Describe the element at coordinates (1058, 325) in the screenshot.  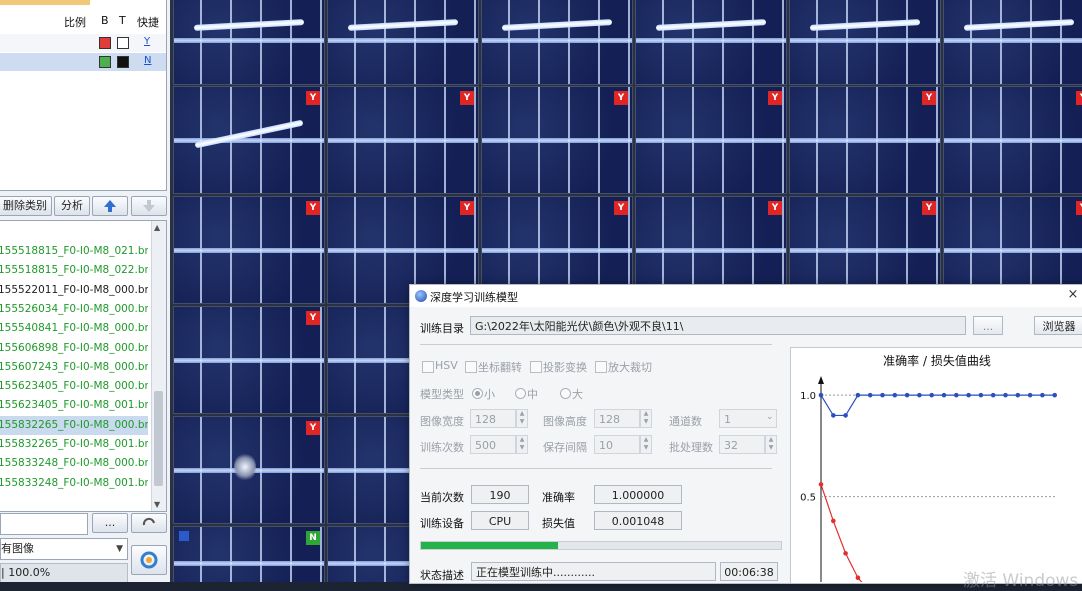
I see `browse-button: 浏览器` at that location.